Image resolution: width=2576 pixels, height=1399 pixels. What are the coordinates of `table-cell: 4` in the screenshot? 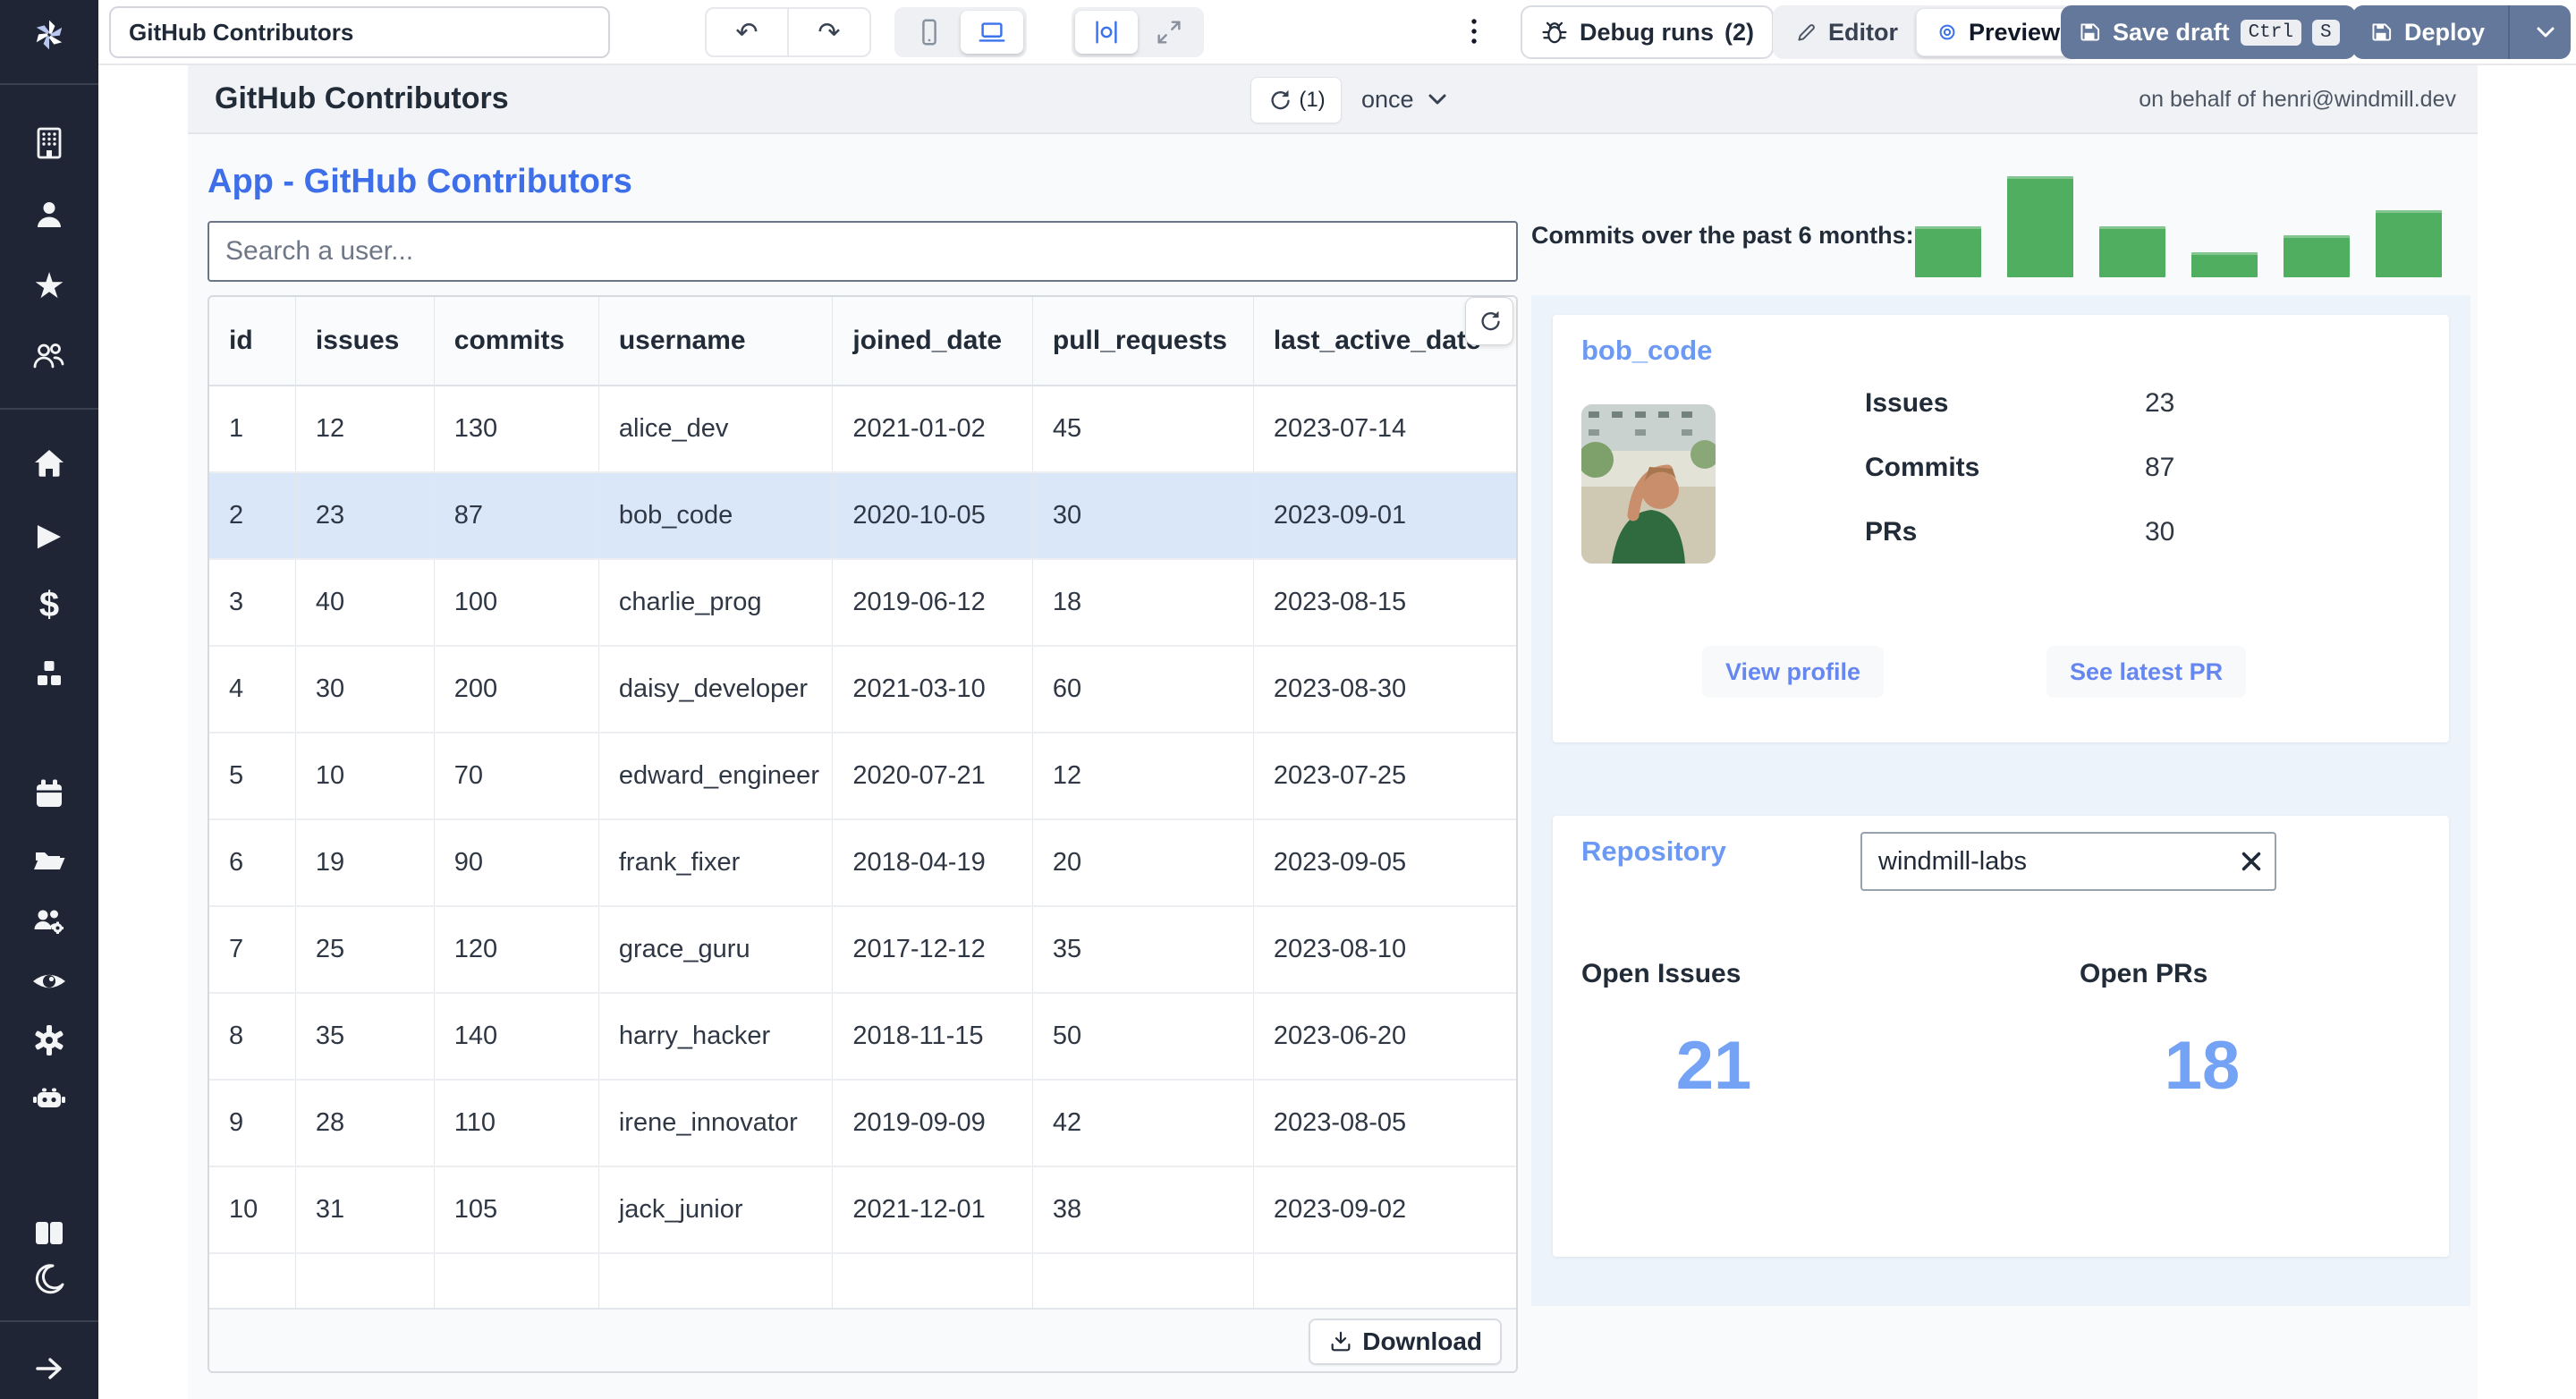 It's located at (252, 689).